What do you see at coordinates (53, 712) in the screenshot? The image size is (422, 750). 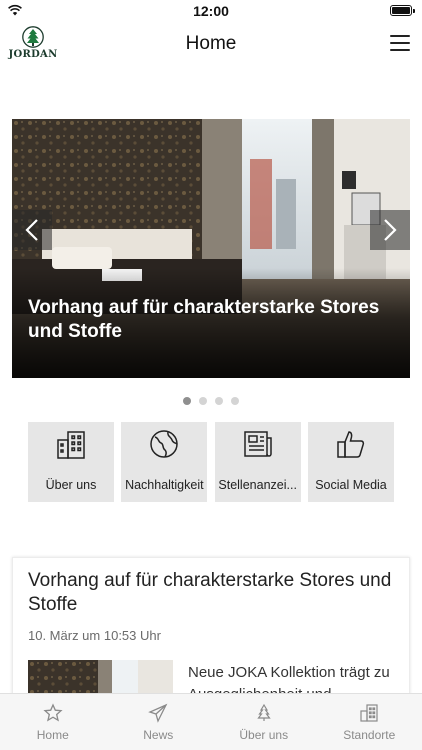 I see `star-icon` at bounding box center [53, 712].